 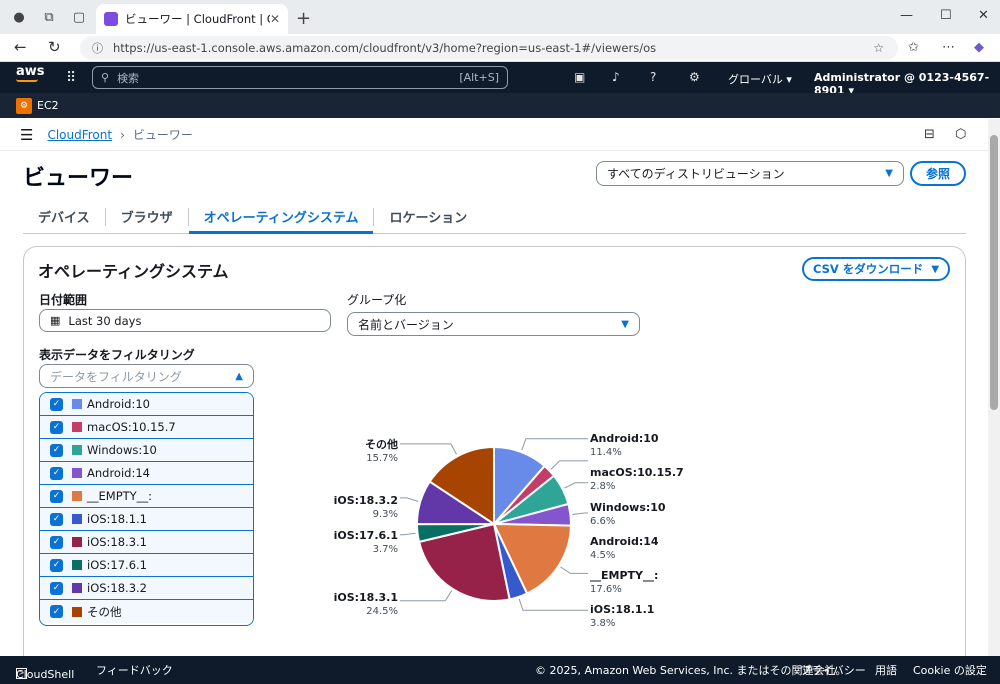 I want to click on region-selector: グローバル ▾, so click(x=760, y=79).